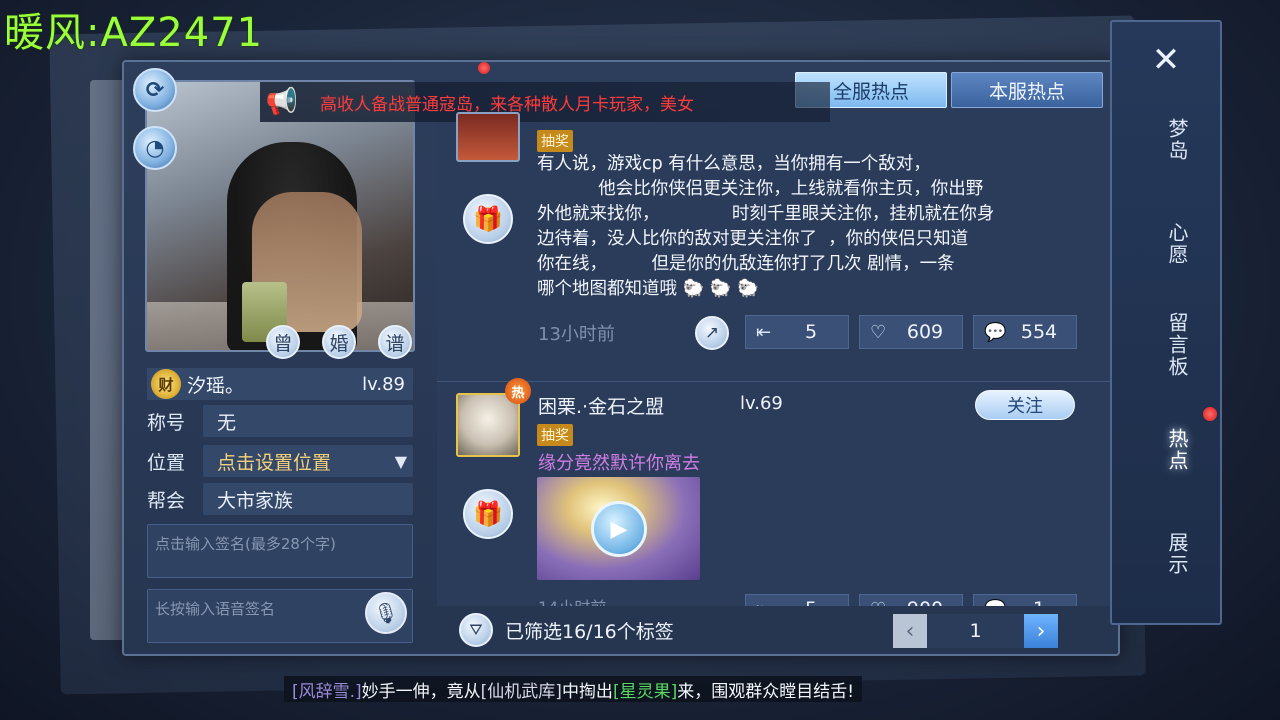  What do you see at coordinates (555, 435) in the screenshot?
I see `post2-lottery-badge: 抽奖` at bounding box center [555, 435].